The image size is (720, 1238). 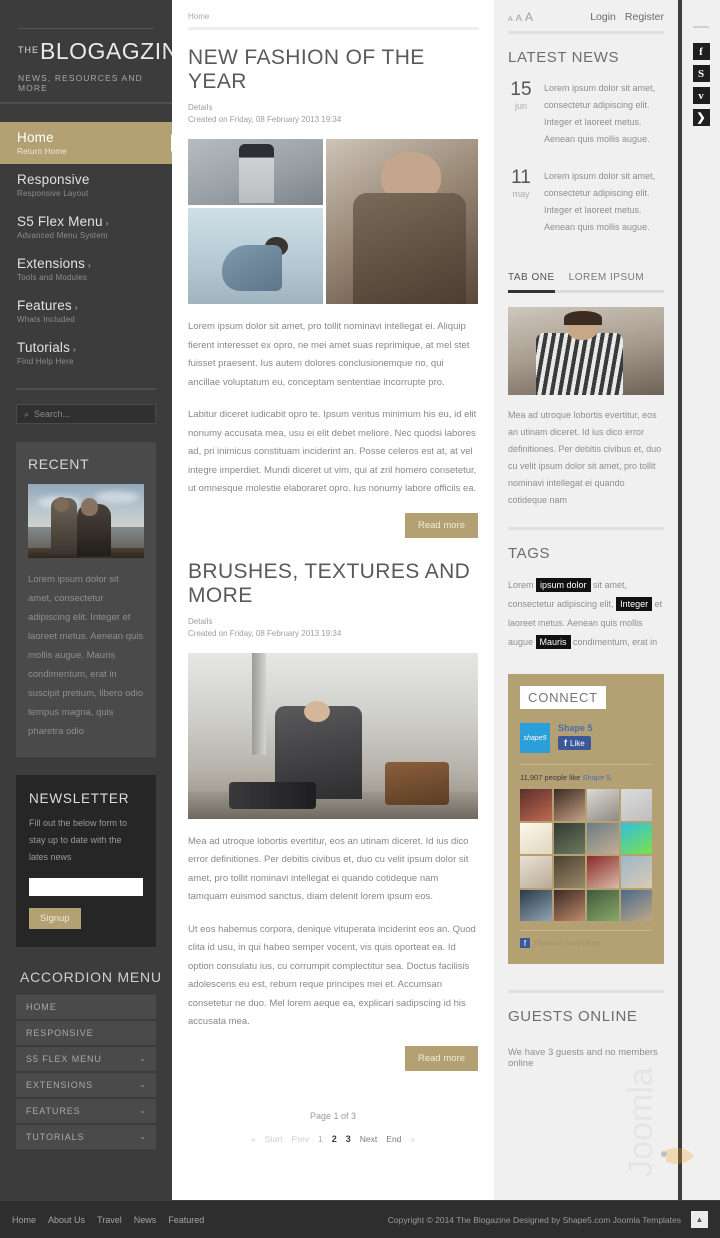 I want to click on facebook-page-name: Shape 5, so click(x=575, y=728).